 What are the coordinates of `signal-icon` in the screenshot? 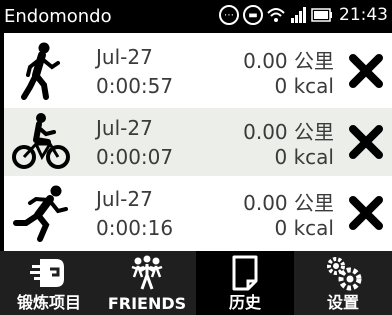 It's located at (298, 15).